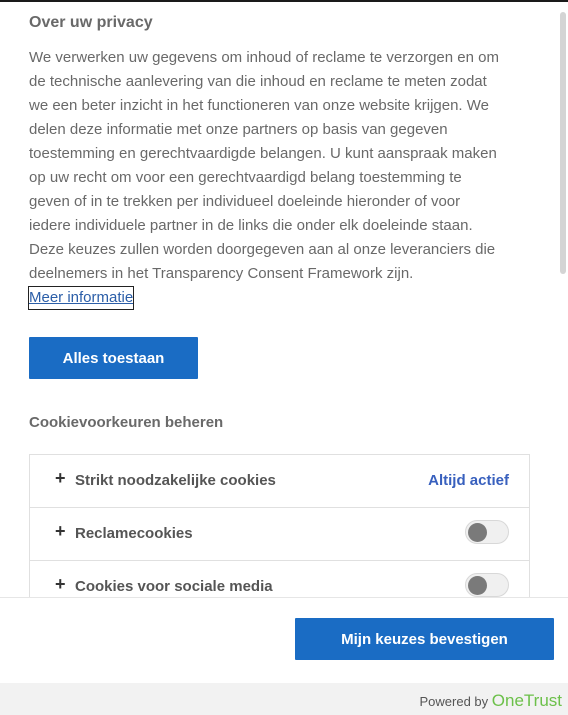 The image size is (568, 715). What do you see at coordinates (134, 533) in the screenshot?
I see `preference-label: Reclamecookies` at bounding box center [134, 533].